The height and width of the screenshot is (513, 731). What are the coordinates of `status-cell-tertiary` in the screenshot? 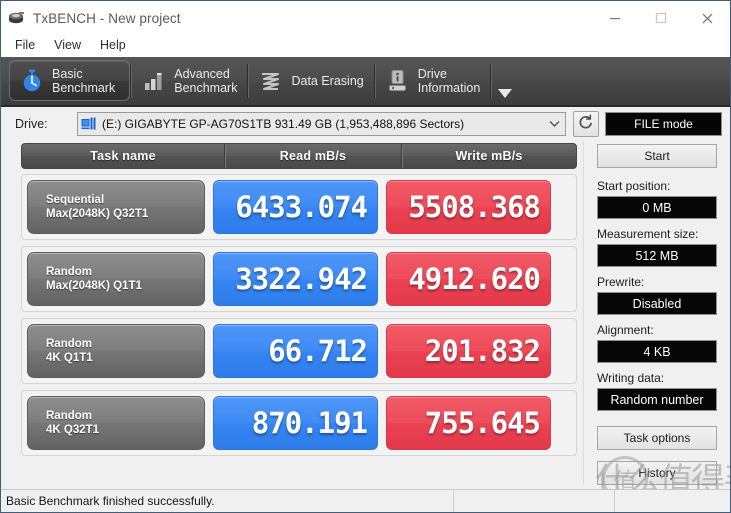 It's located at (672, 501).